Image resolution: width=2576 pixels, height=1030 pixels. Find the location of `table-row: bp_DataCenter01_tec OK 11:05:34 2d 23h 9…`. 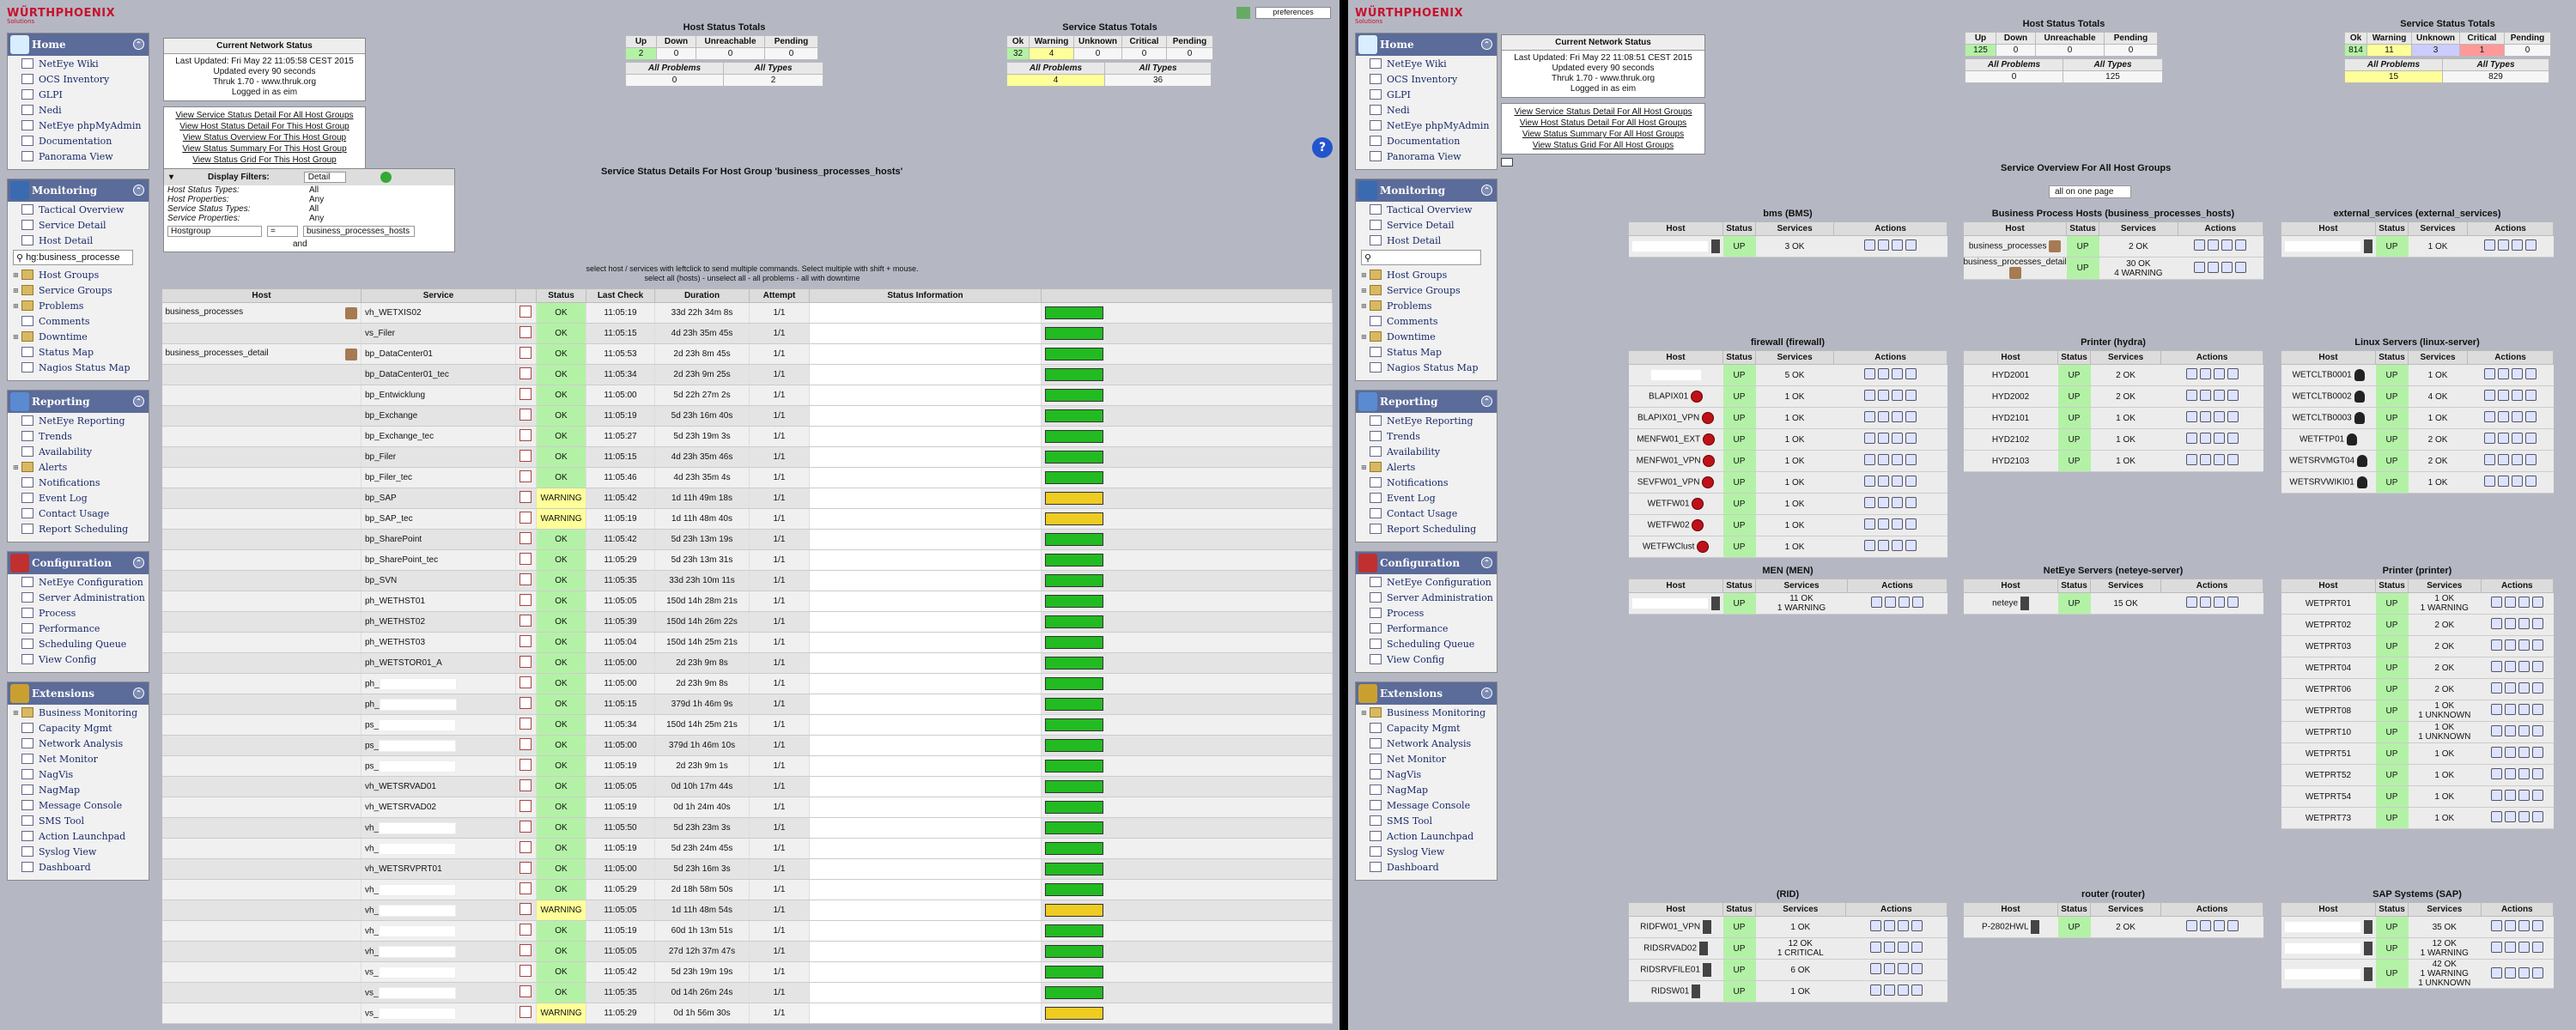

table-row: bp_DataCenter01_tec OK 11:05:34 2d 23h 9… is located at coordinates (747, 374).